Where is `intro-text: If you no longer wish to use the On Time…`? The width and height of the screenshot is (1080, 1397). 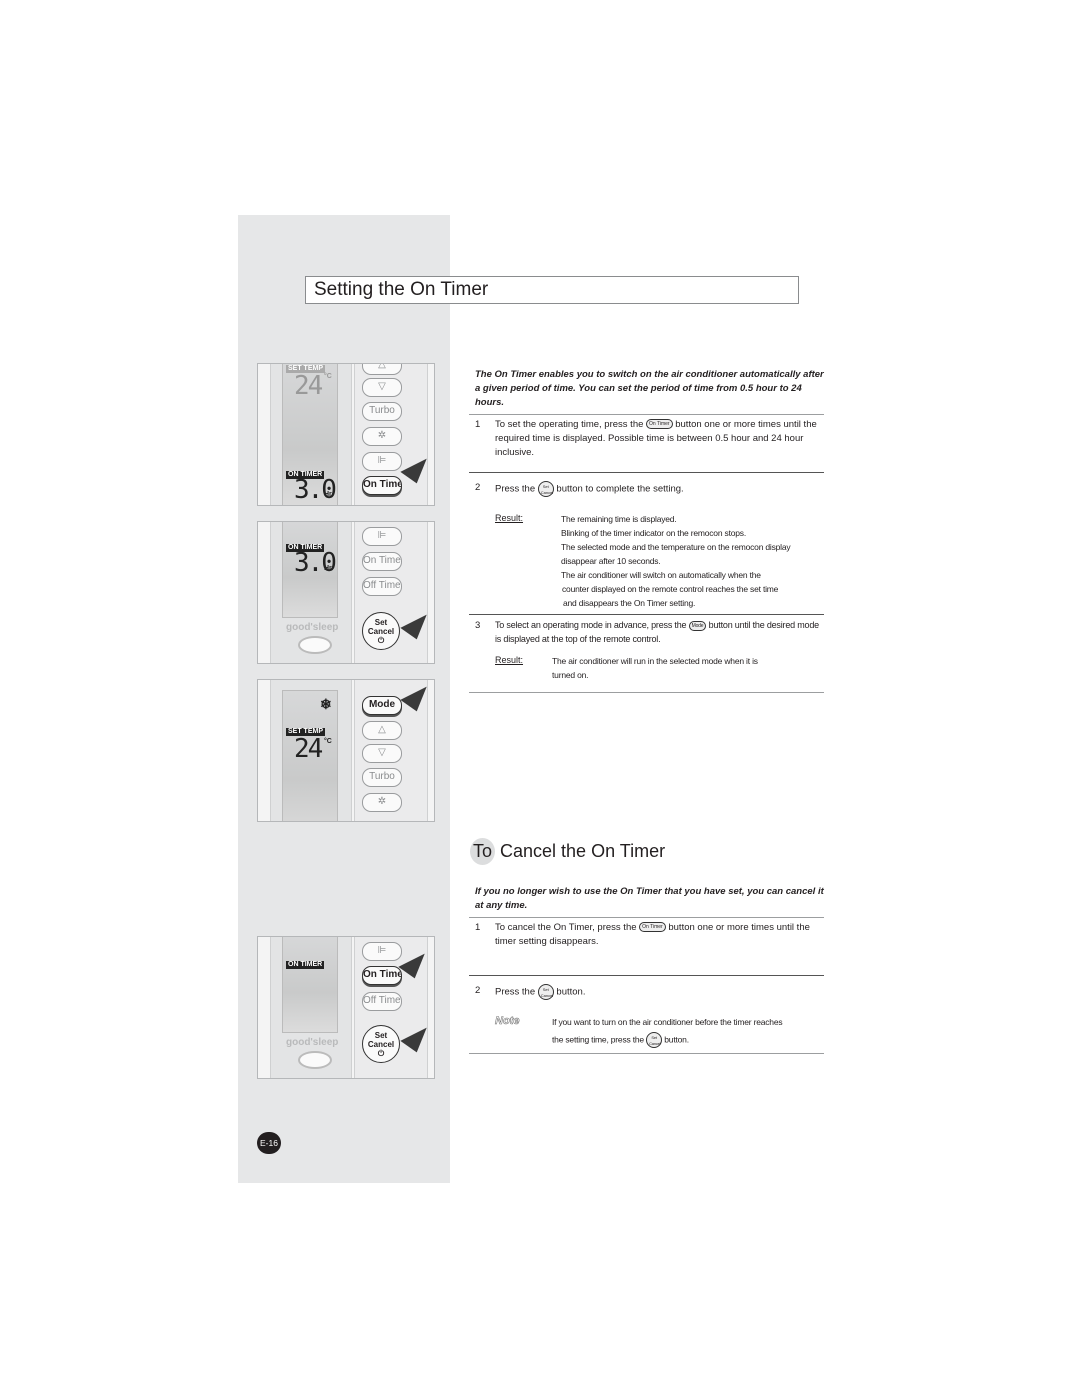
intro-text: If you no longer wish to use the On Time… is located at coordinates (649, 898).